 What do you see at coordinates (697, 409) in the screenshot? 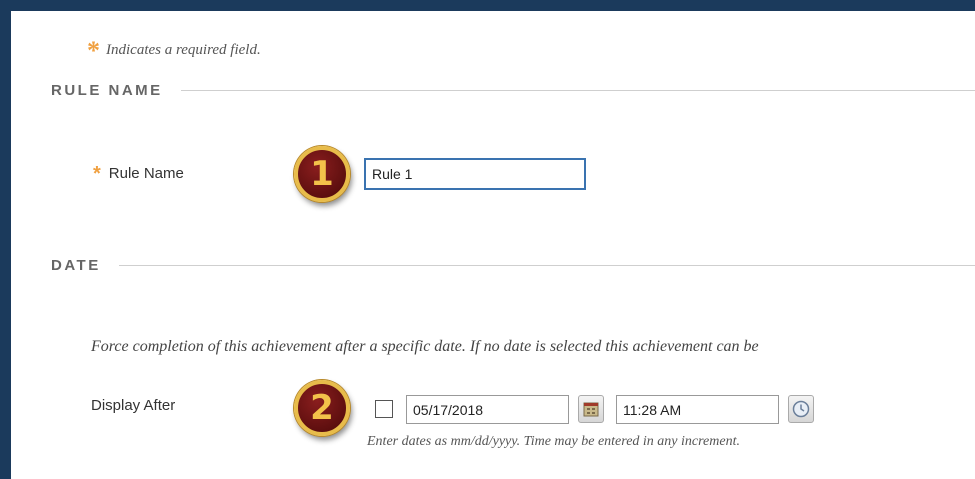
I see `display-after-time-input` at bounding box center [697, 409].